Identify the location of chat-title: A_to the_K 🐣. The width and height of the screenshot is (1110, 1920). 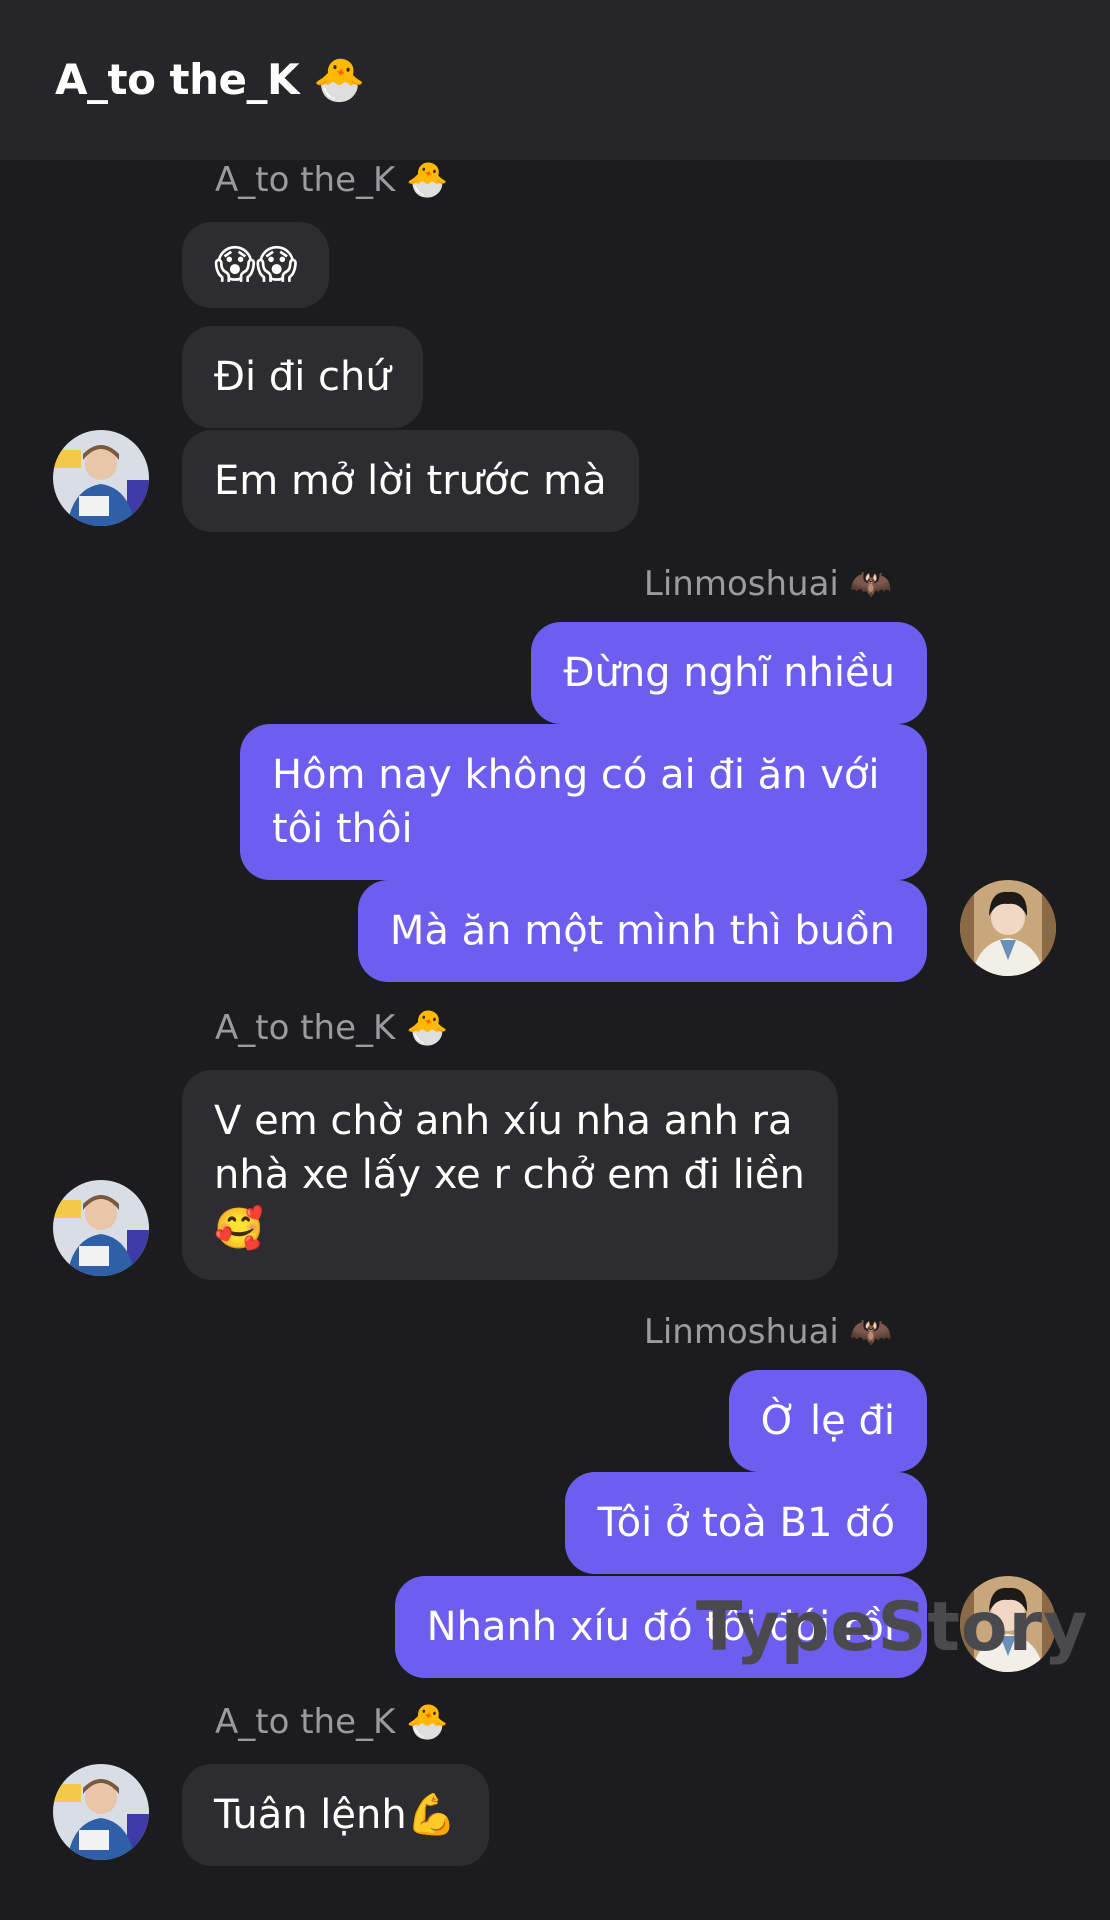
(210, 79).